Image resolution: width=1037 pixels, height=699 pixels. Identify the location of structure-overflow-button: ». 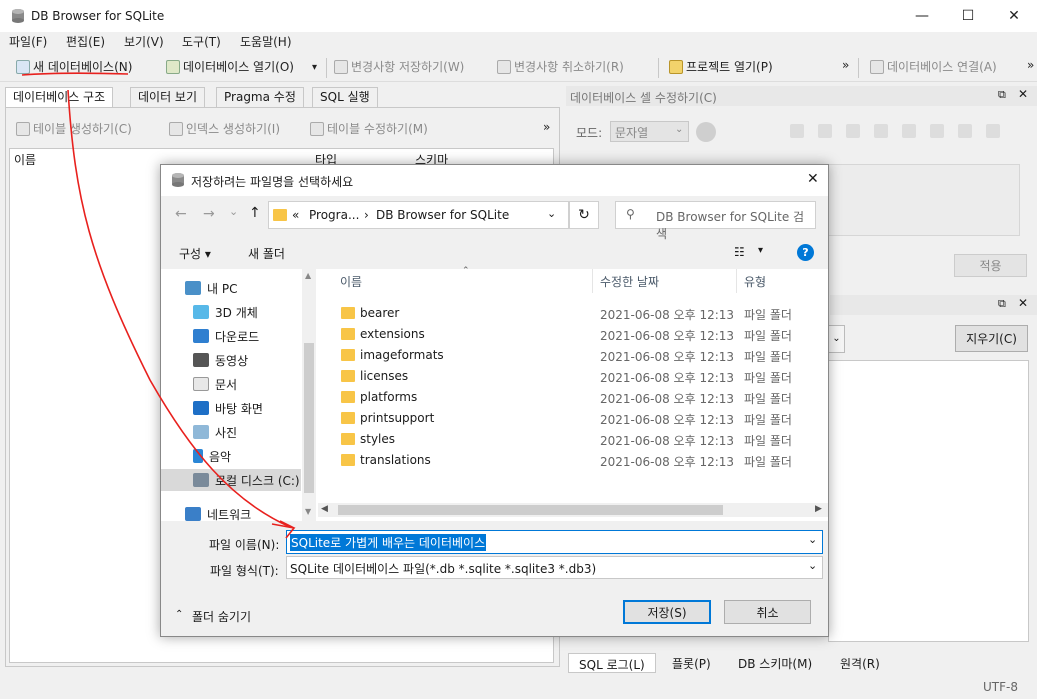
(546, 127).